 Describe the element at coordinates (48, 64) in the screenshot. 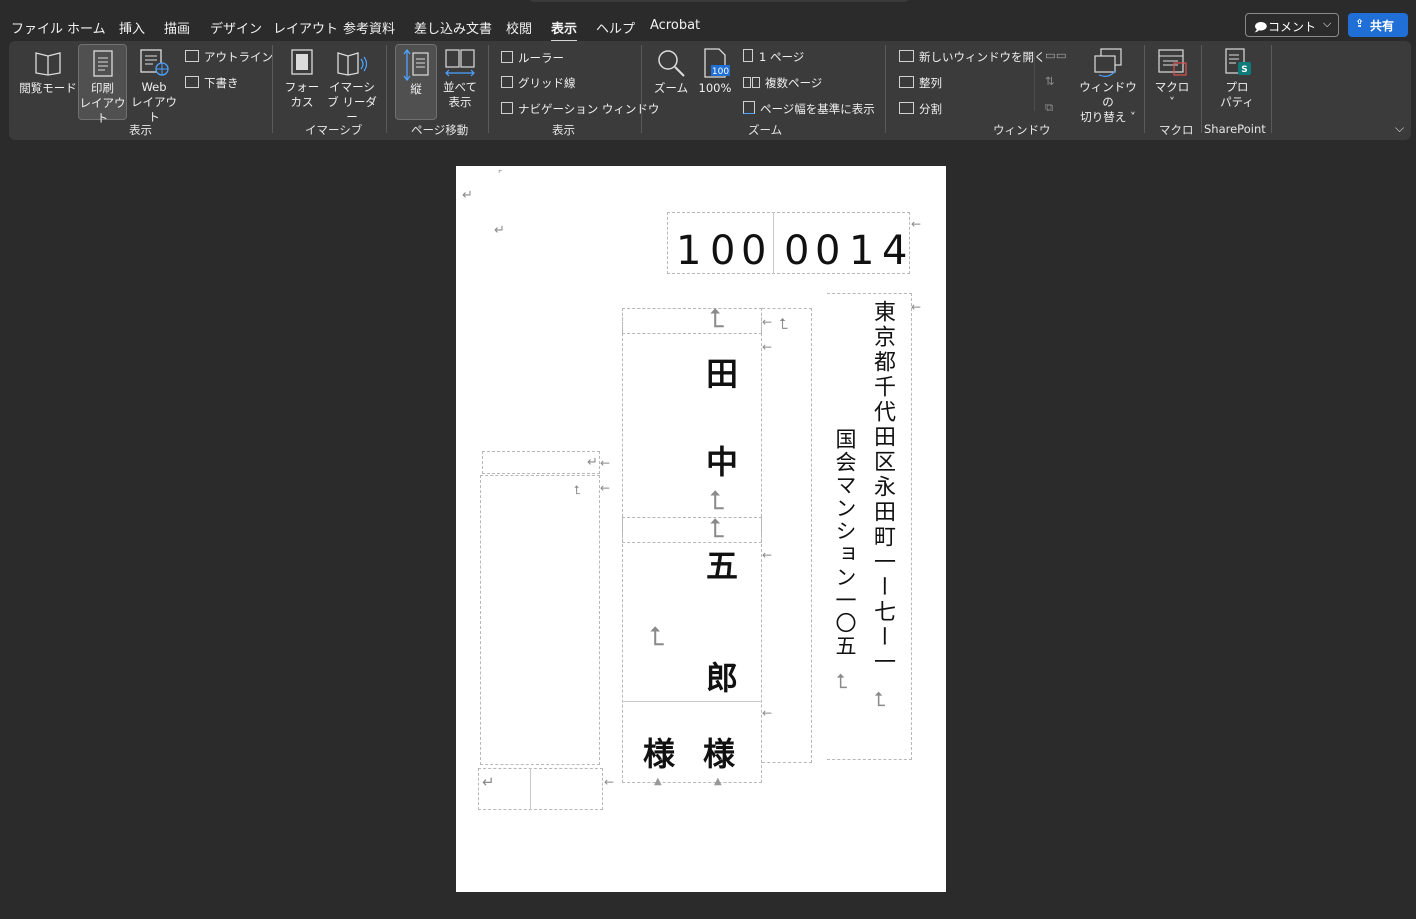

I see `book-icon` at that location.